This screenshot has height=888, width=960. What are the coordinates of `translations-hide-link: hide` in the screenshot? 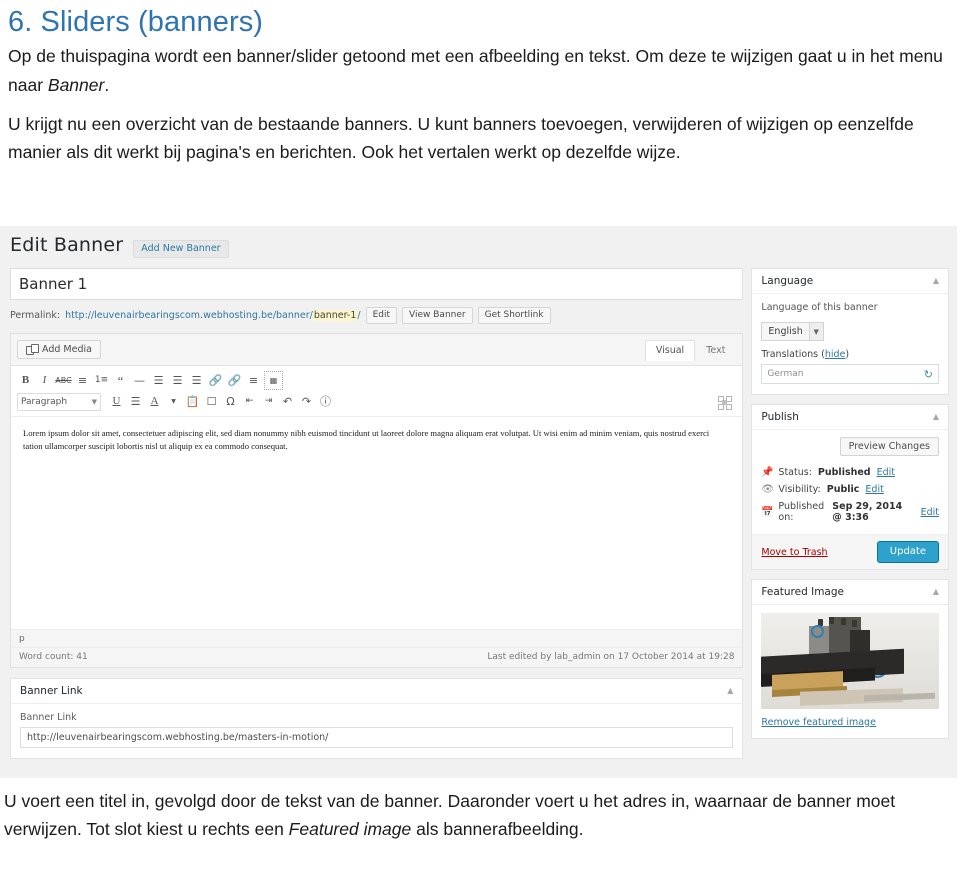 It's located at (835, 354).